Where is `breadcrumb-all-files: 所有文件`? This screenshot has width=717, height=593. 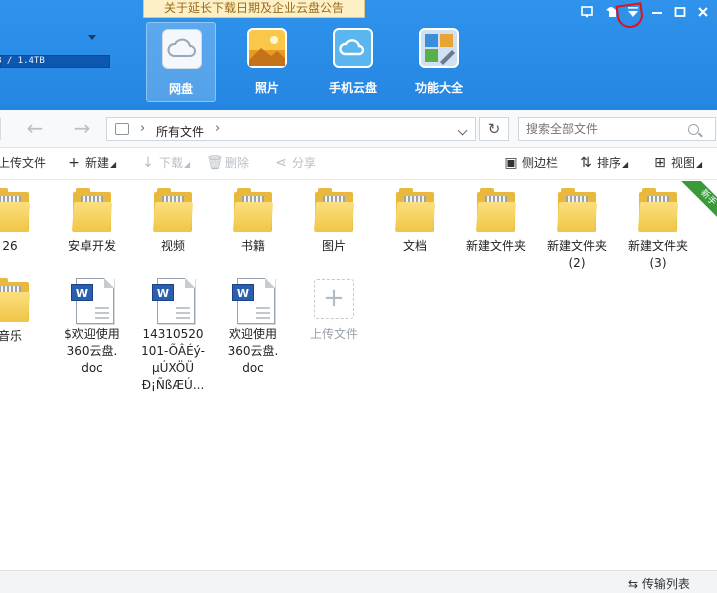
breadcrumb-all-files: 所有文件 is located at coordinates (180, 131).